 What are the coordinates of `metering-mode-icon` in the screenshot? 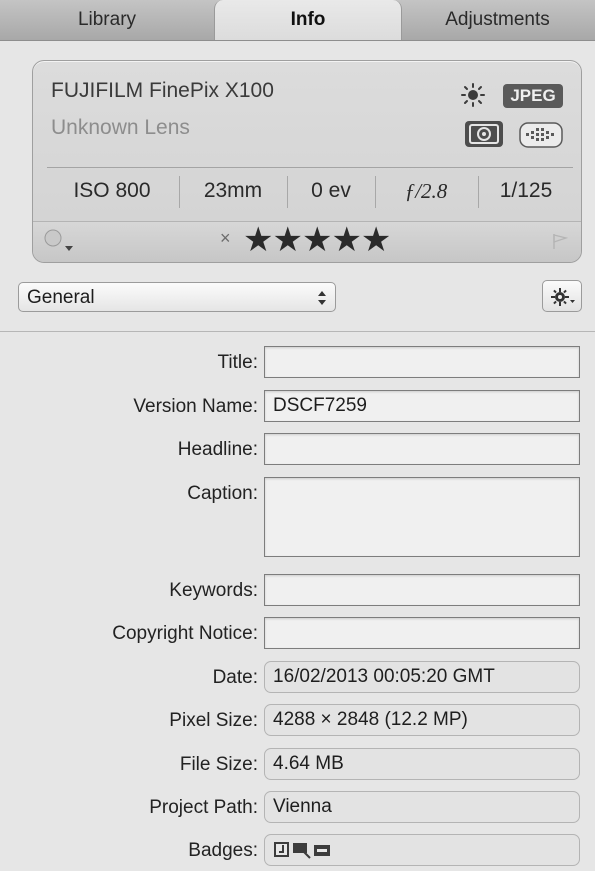 It's located at (484, 134).